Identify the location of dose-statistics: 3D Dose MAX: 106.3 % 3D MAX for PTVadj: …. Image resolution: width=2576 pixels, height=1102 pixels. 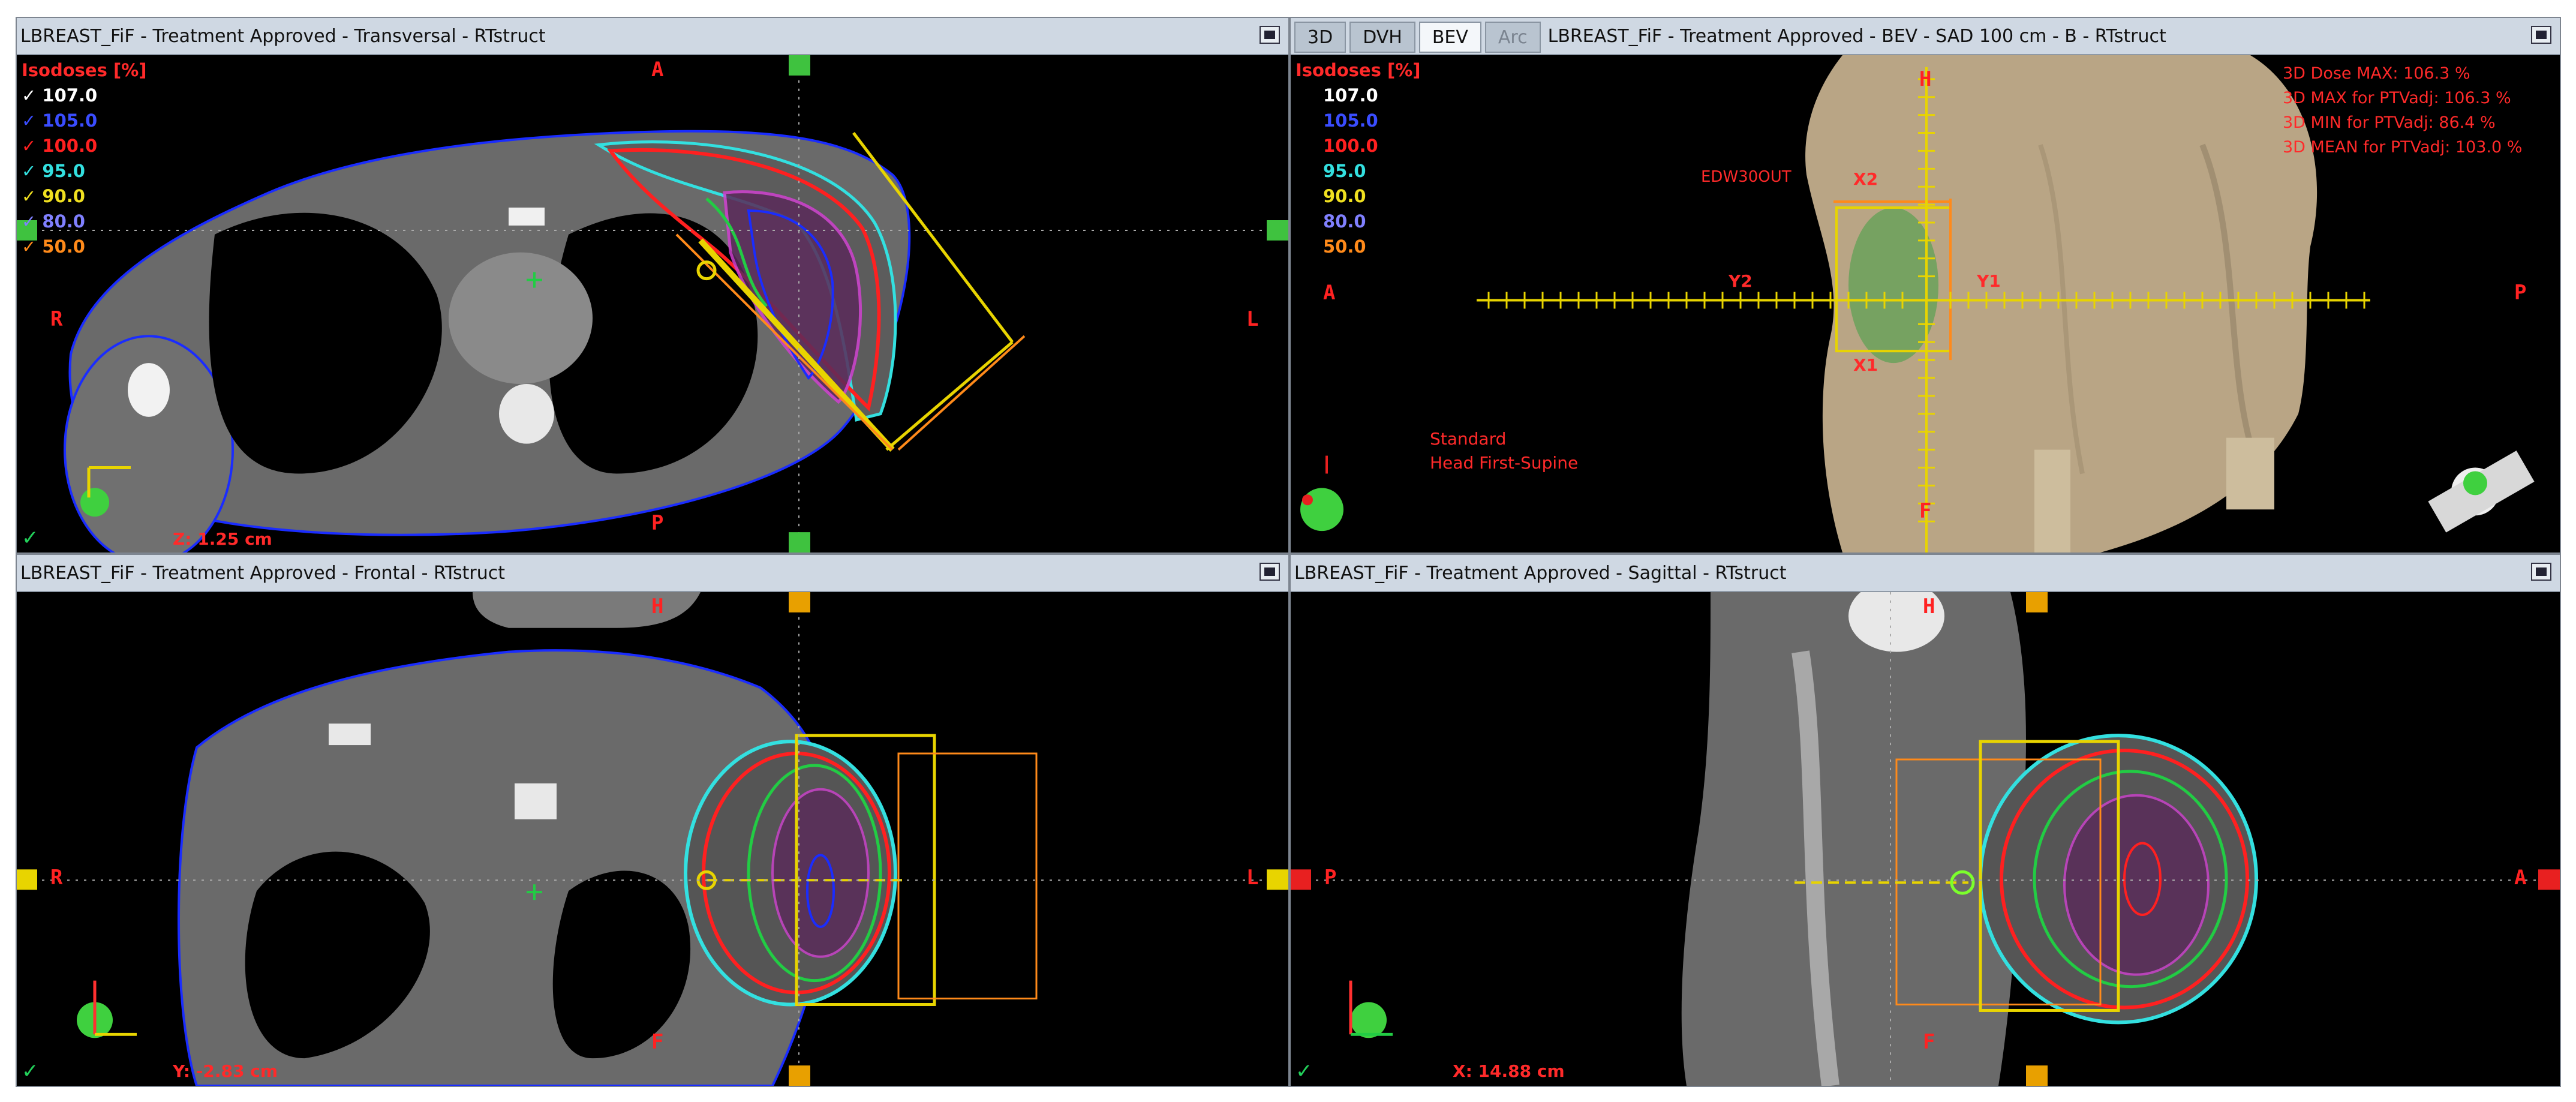
(2403, 110).